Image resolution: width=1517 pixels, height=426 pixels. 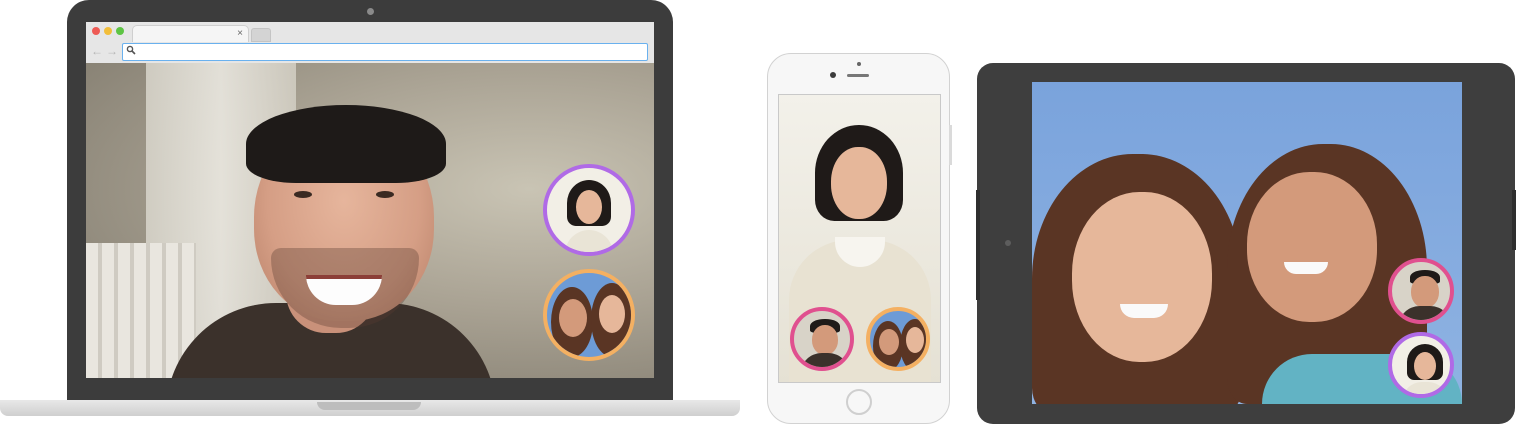 I want to click on browser-chrome: × ← →, so click(x=370, y=43).